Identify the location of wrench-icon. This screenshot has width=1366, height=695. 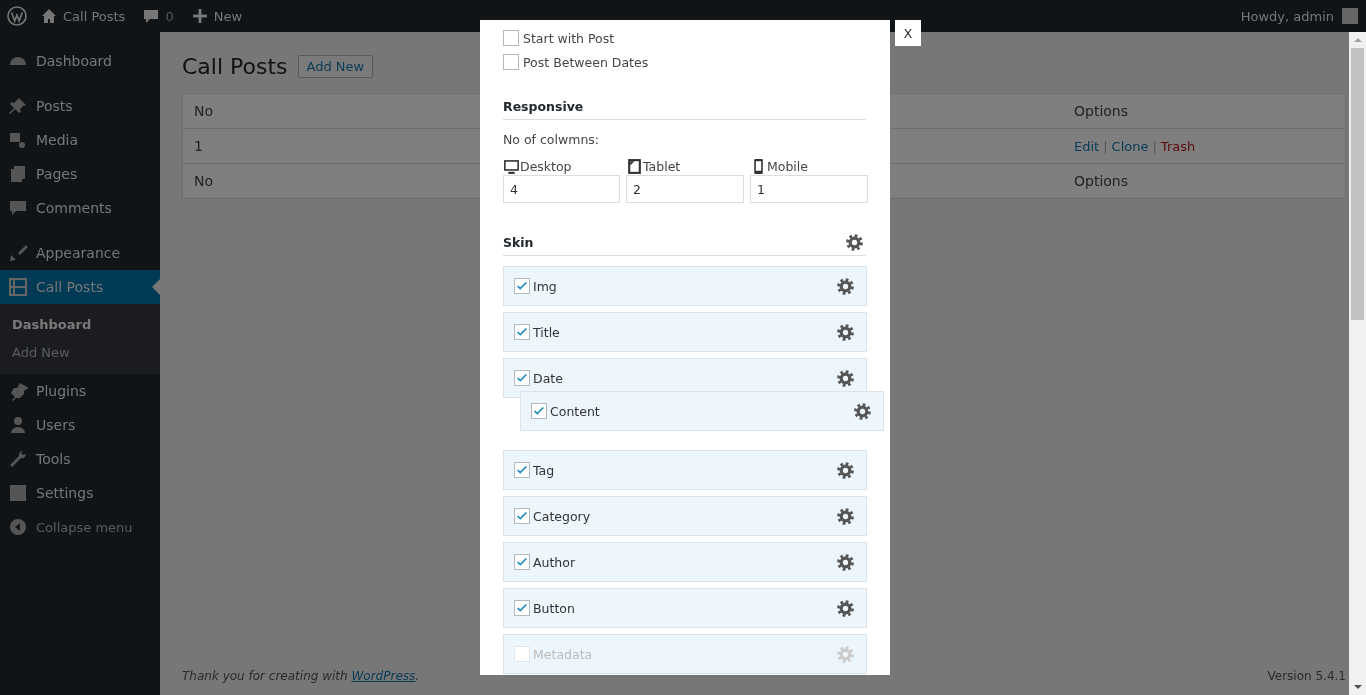
(18, 459).